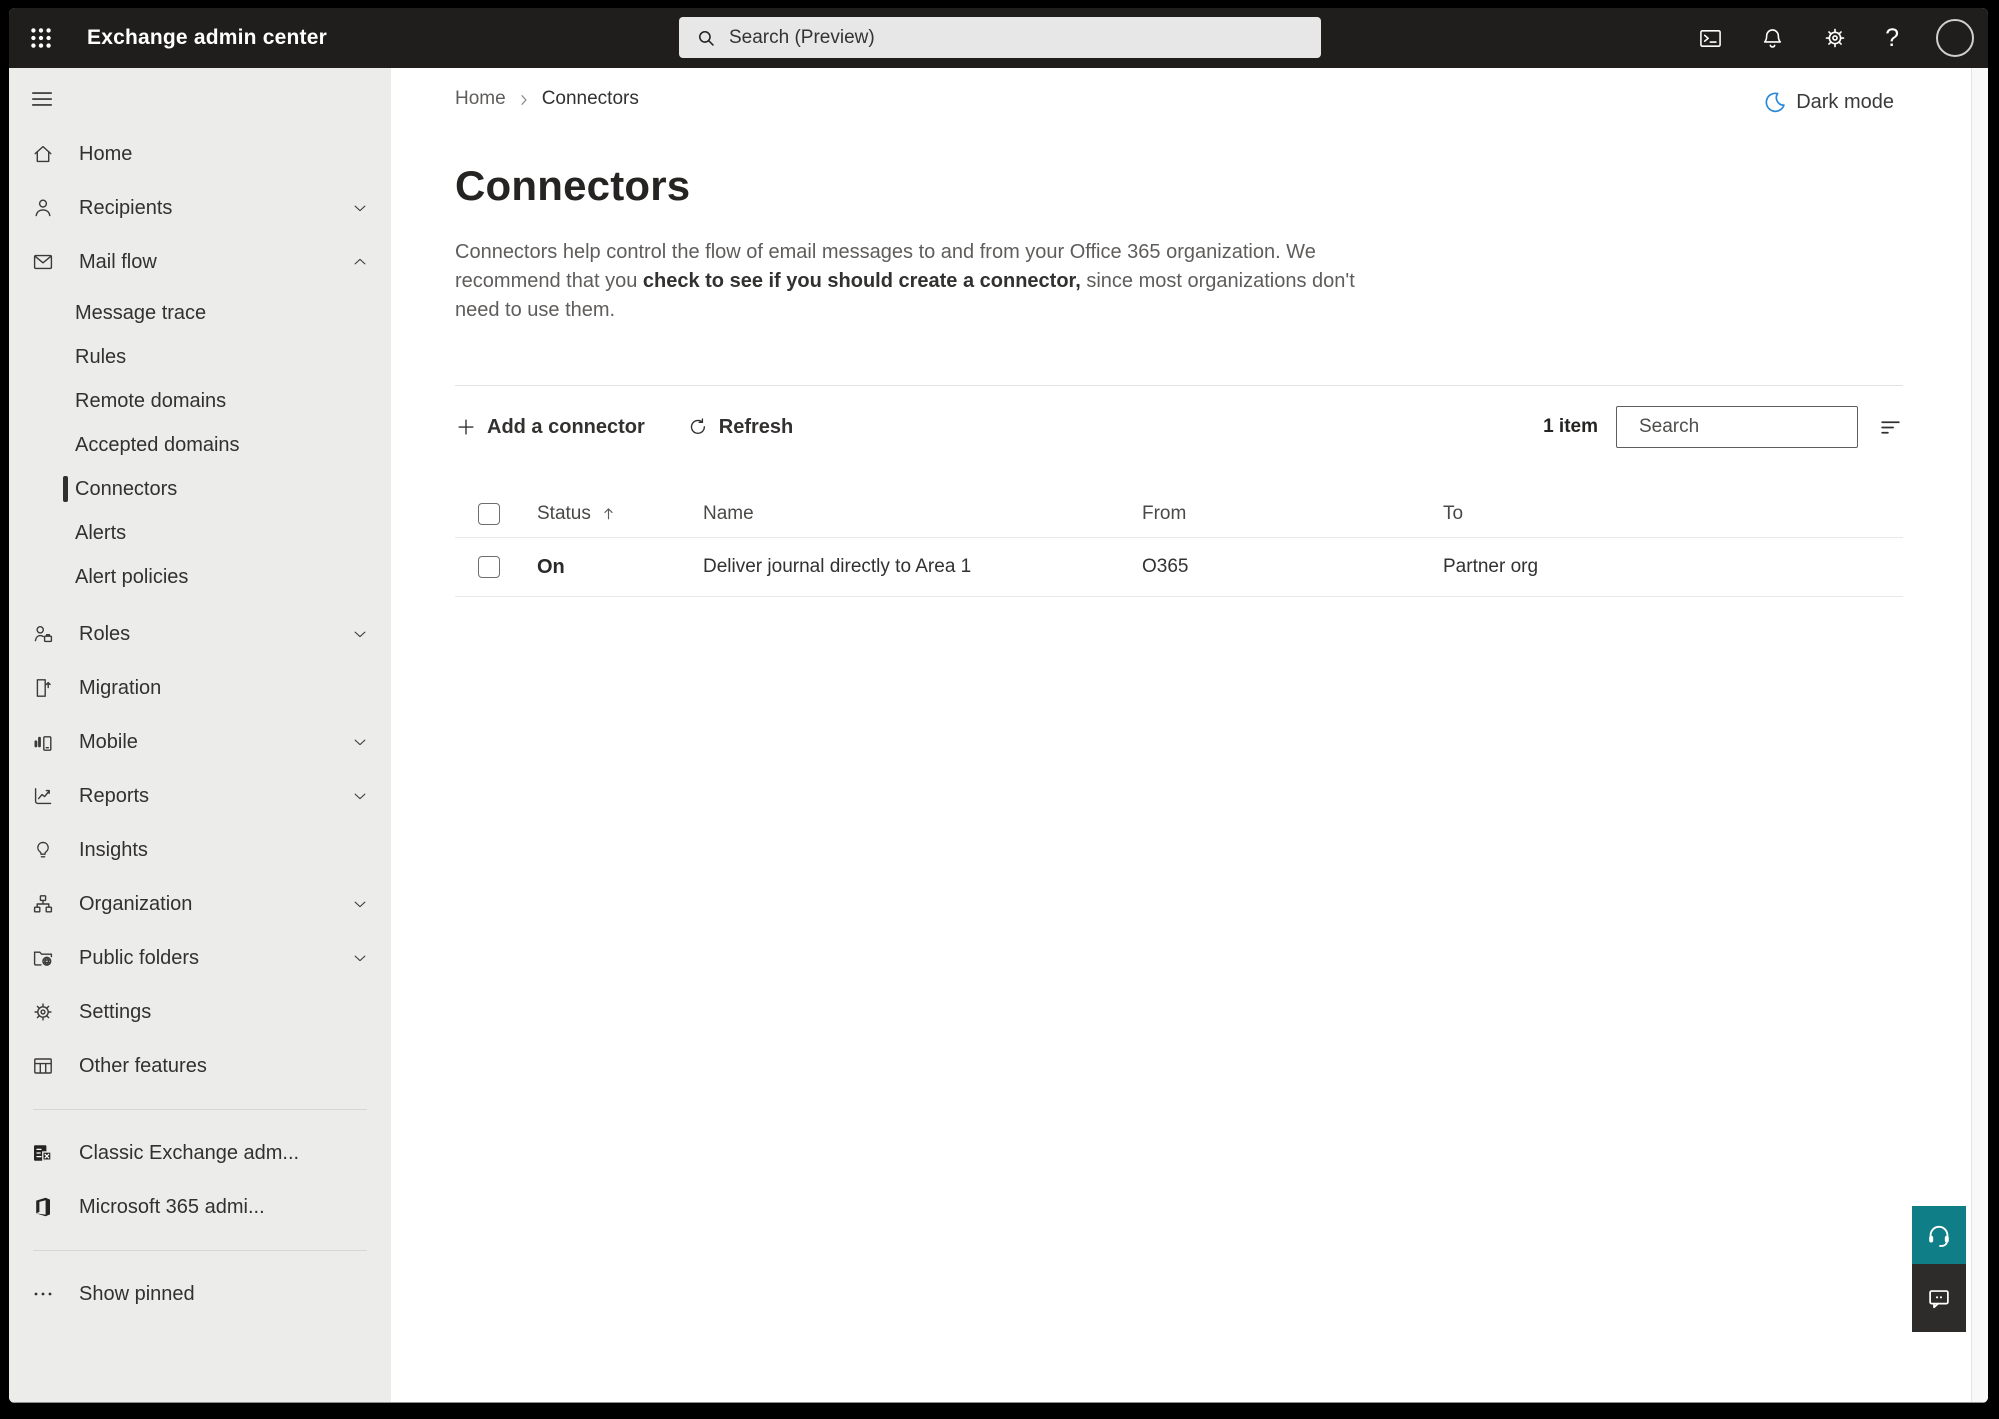 The width and height of the screenshot is (1999, 1419). Describe the element at coordinates (620, 567) in the screenshot. I see `row-status-cell: On` at that location.